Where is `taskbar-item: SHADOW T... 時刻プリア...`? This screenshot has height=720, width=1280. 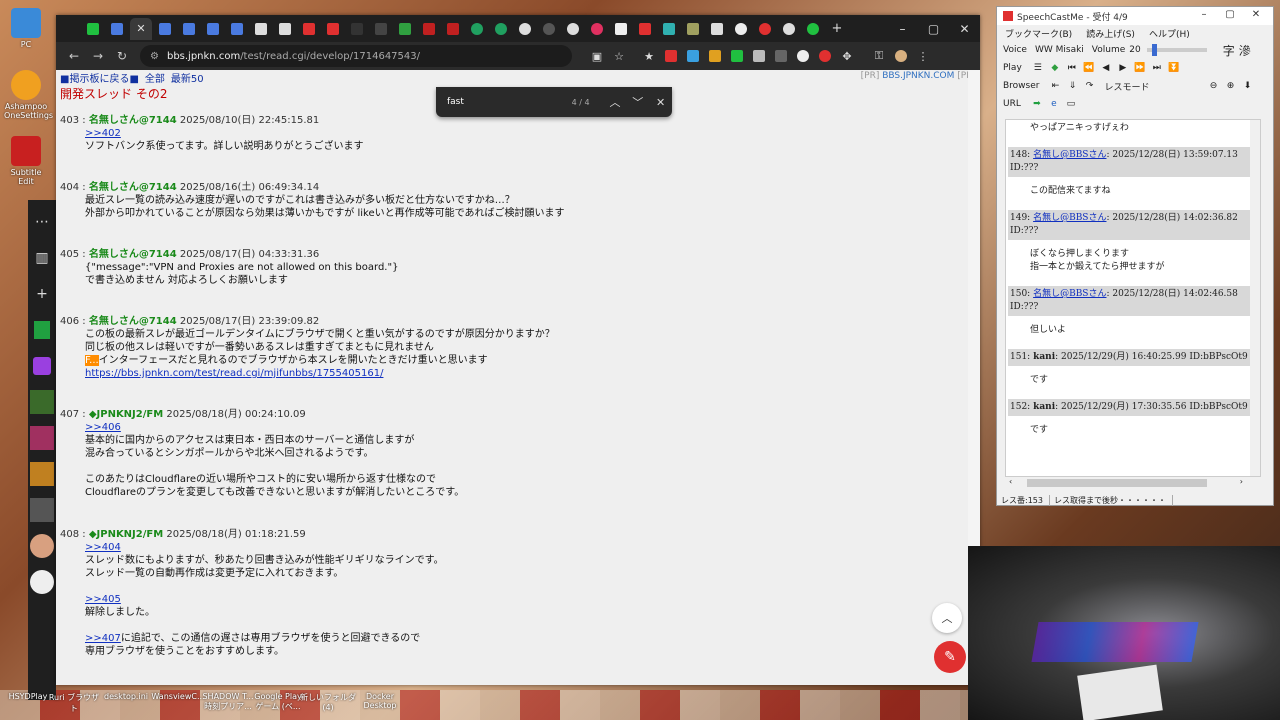
taskbar-item: SHADOW T... 時刻プリア... is located at coordinates (228, 702).